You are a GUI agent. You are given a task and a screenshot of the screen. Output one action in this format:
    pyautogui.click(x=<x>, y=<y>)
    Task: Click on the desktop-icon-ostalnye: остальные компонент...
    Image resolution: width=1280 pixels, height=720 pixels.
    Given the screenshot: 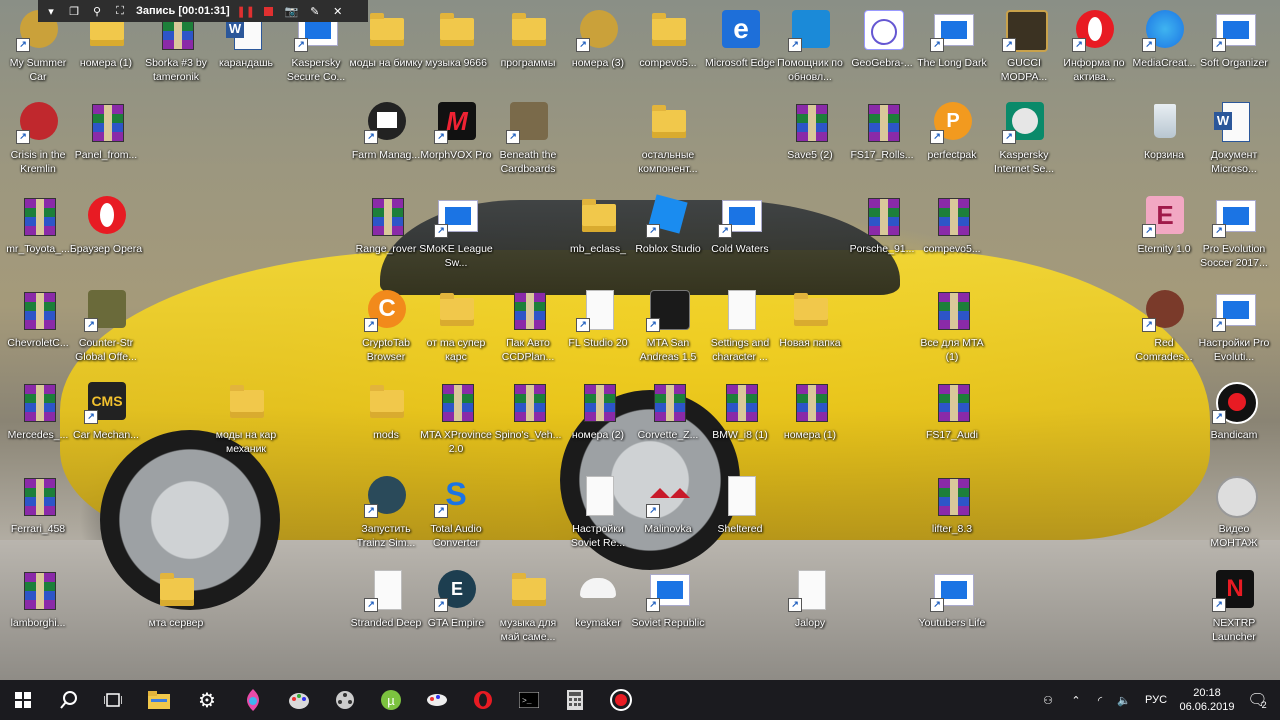 What is the action you would take?
    pyautogui.click(x=668, y=144)
    